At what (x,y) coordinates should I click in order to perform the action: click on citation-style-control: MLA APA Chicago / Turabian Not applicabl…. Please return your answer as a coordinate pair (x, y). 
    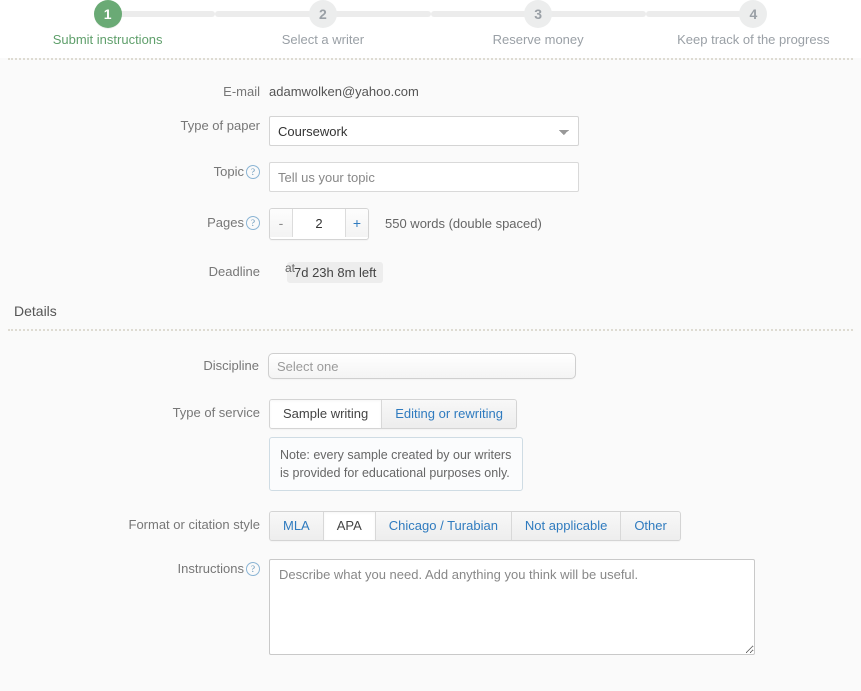
    Looking at the image, I should click on (565, 526).